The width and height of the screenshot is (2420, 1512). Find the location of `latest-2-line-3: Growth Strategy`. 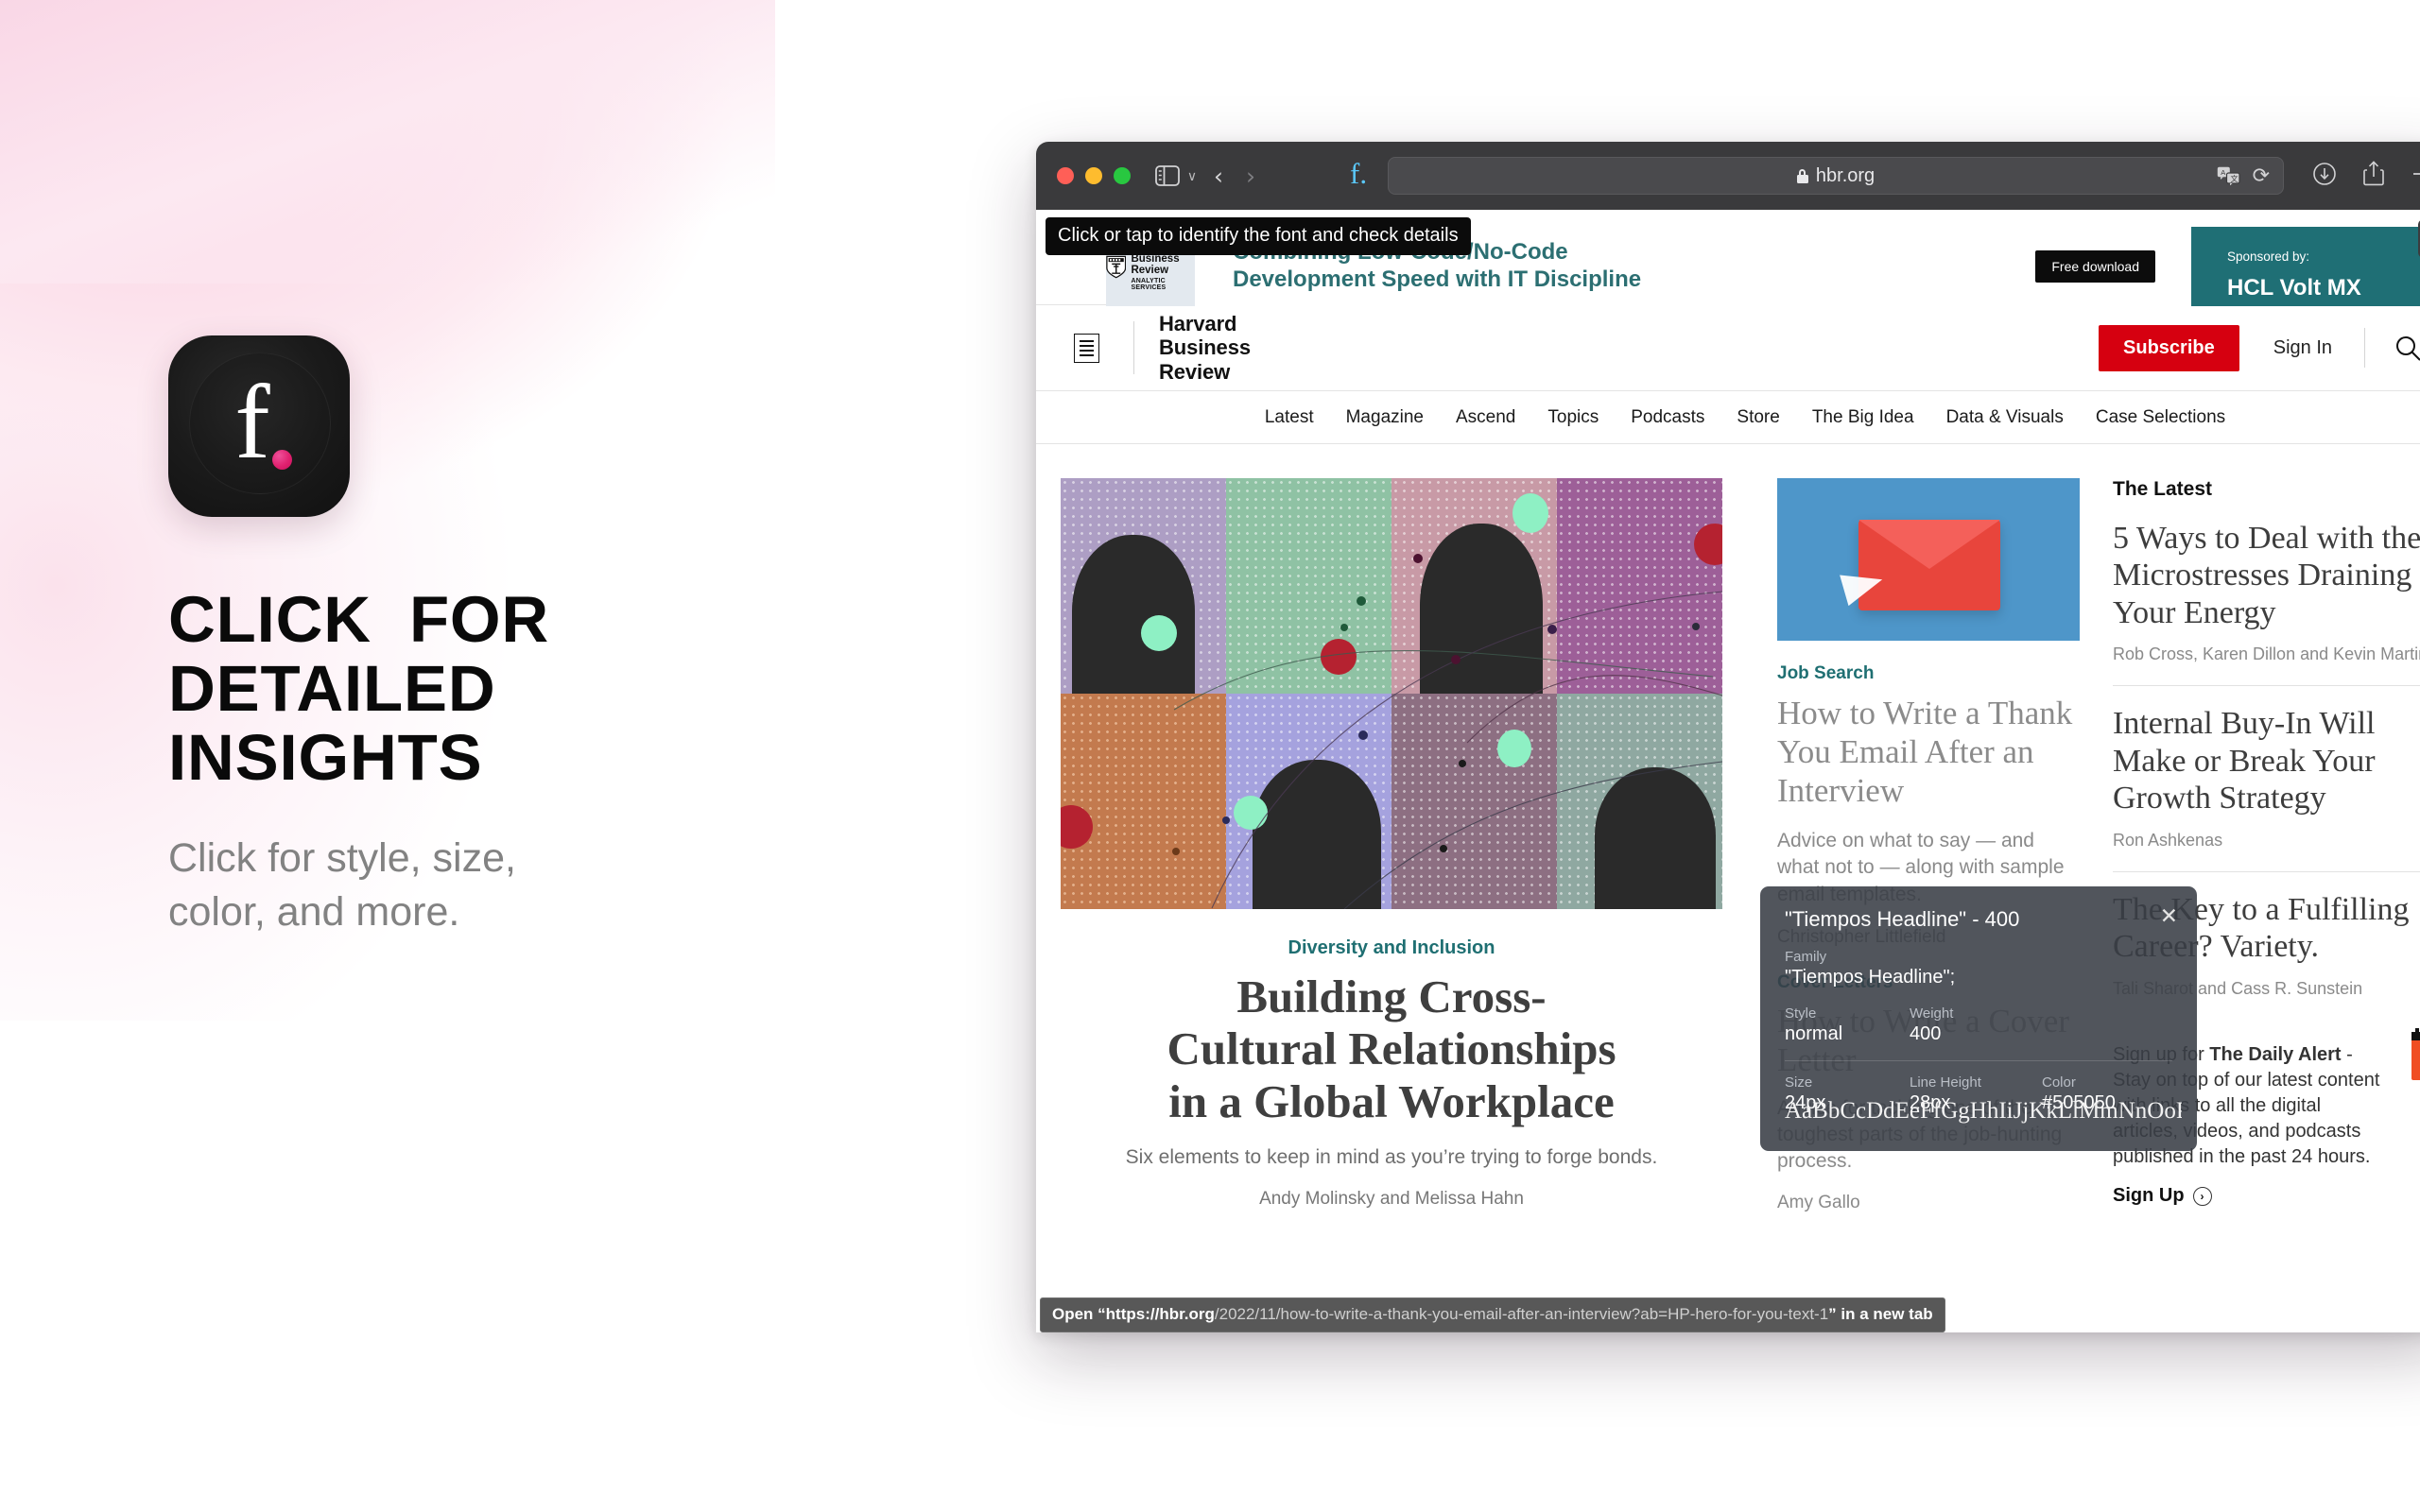

latest-2-line-3: Growth Strategy is located at coordinates (2219, 798).